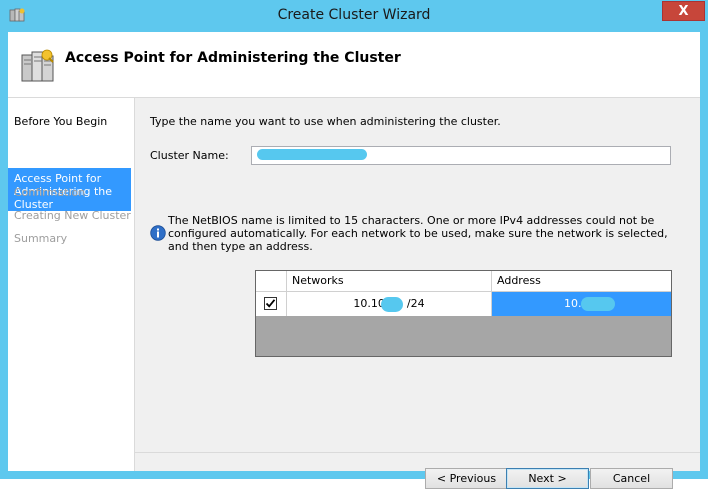 This screenshot has height=489, width=708. I want to click on close-button: X, so click(683, 11).